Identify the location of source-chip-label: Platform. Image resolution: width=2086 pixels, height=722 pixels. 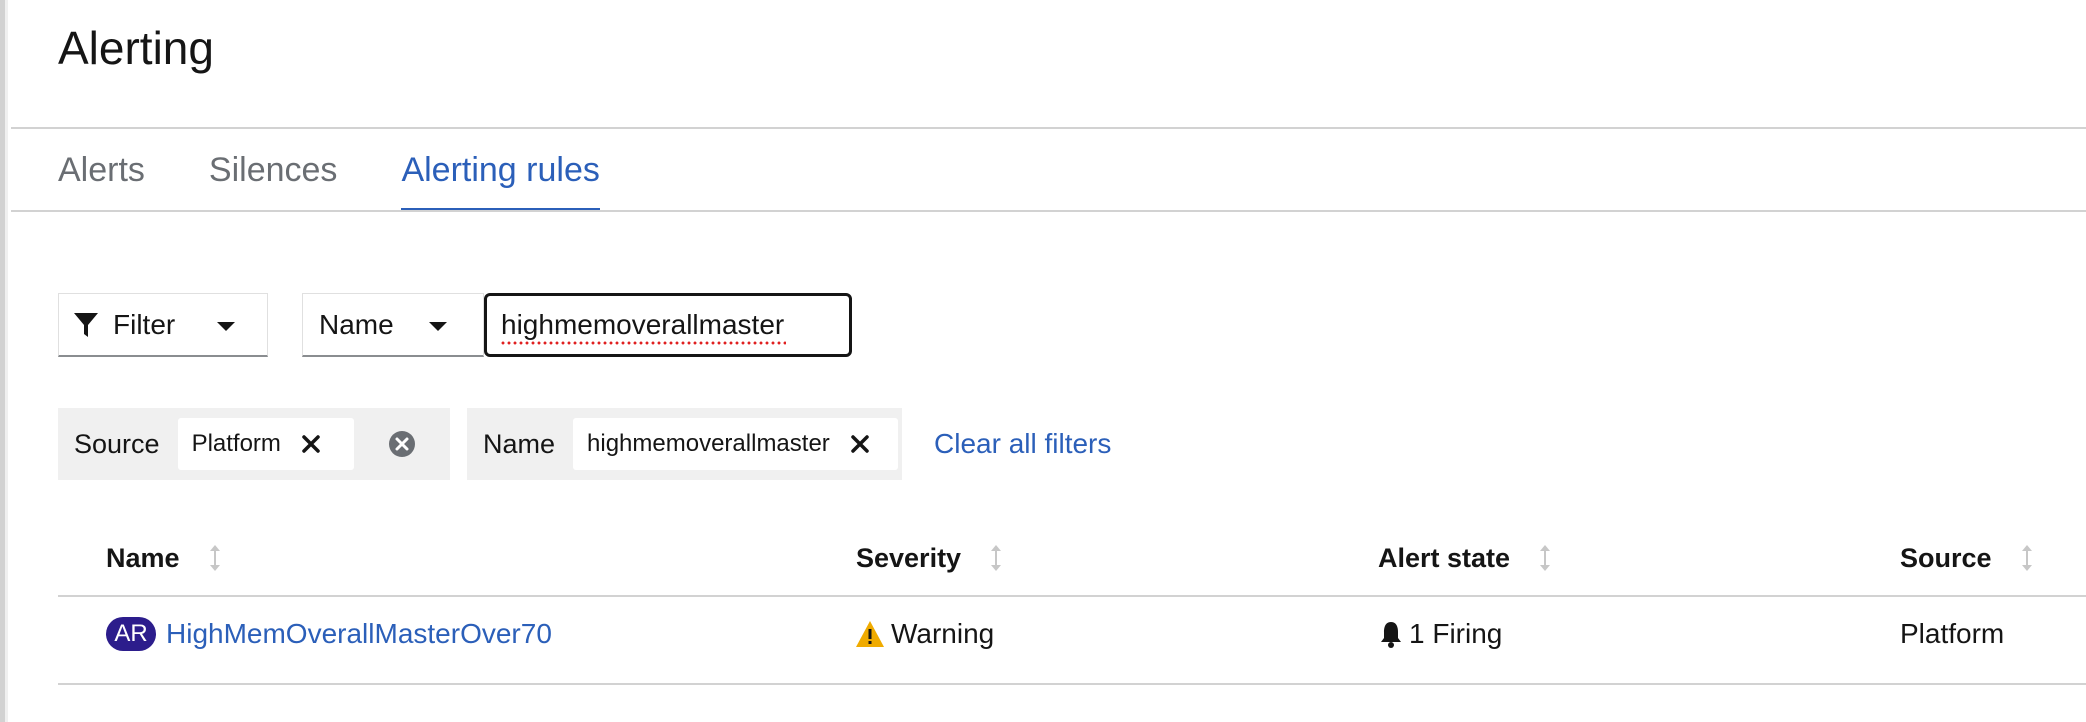
(236, 443).